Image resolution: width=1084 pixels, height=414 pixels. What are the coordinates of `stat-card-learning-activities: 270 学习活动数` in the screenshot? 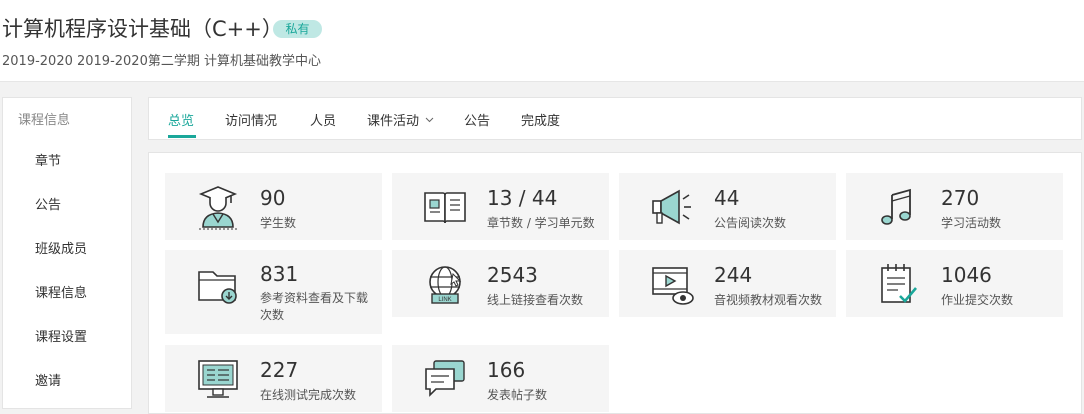 It's located at (954, 206).